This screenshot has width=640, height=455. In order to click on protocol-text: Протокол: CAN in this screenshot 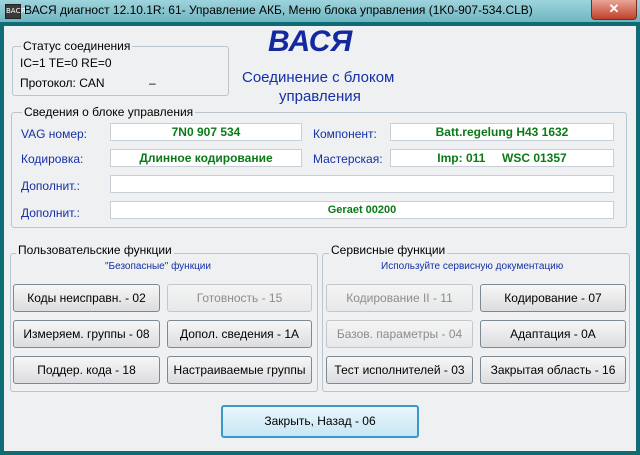, I will do `click(62, 83)`.